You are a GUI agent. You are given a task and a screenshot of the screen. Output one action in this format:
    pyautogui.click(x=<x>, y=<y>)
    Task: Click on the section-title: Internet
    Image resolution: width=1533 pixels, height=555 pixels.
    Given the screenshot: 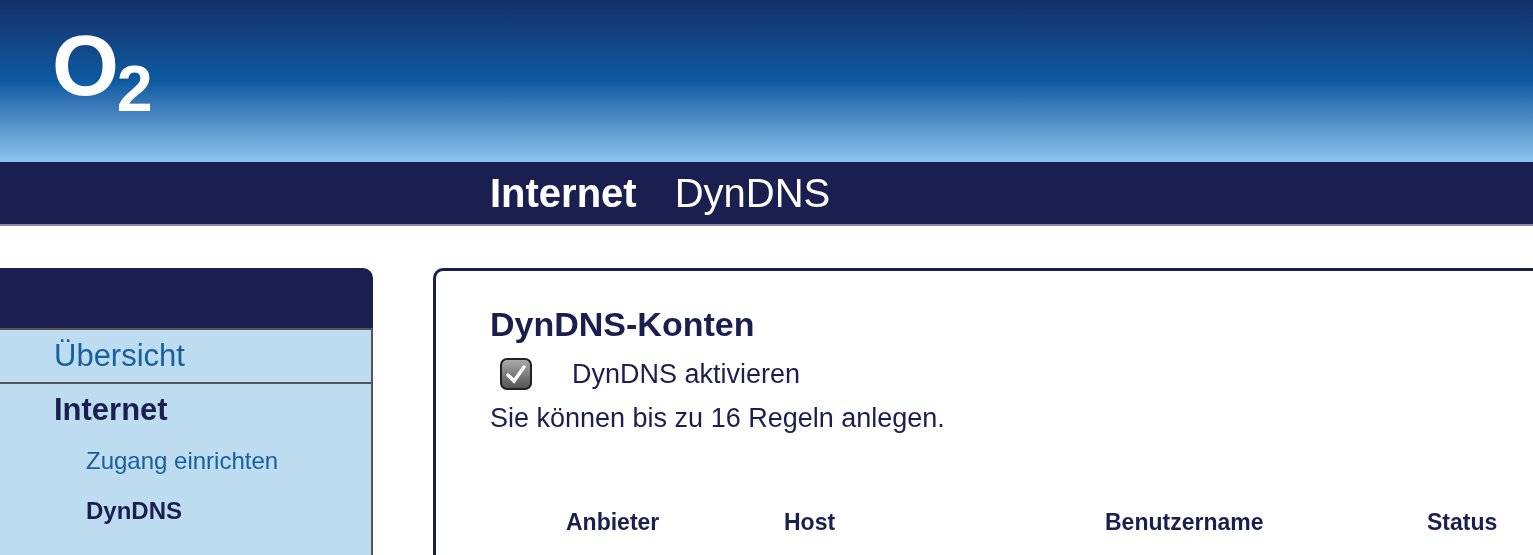 What is the action you would take?
    pyautogui.click(x=563, y=193)
    